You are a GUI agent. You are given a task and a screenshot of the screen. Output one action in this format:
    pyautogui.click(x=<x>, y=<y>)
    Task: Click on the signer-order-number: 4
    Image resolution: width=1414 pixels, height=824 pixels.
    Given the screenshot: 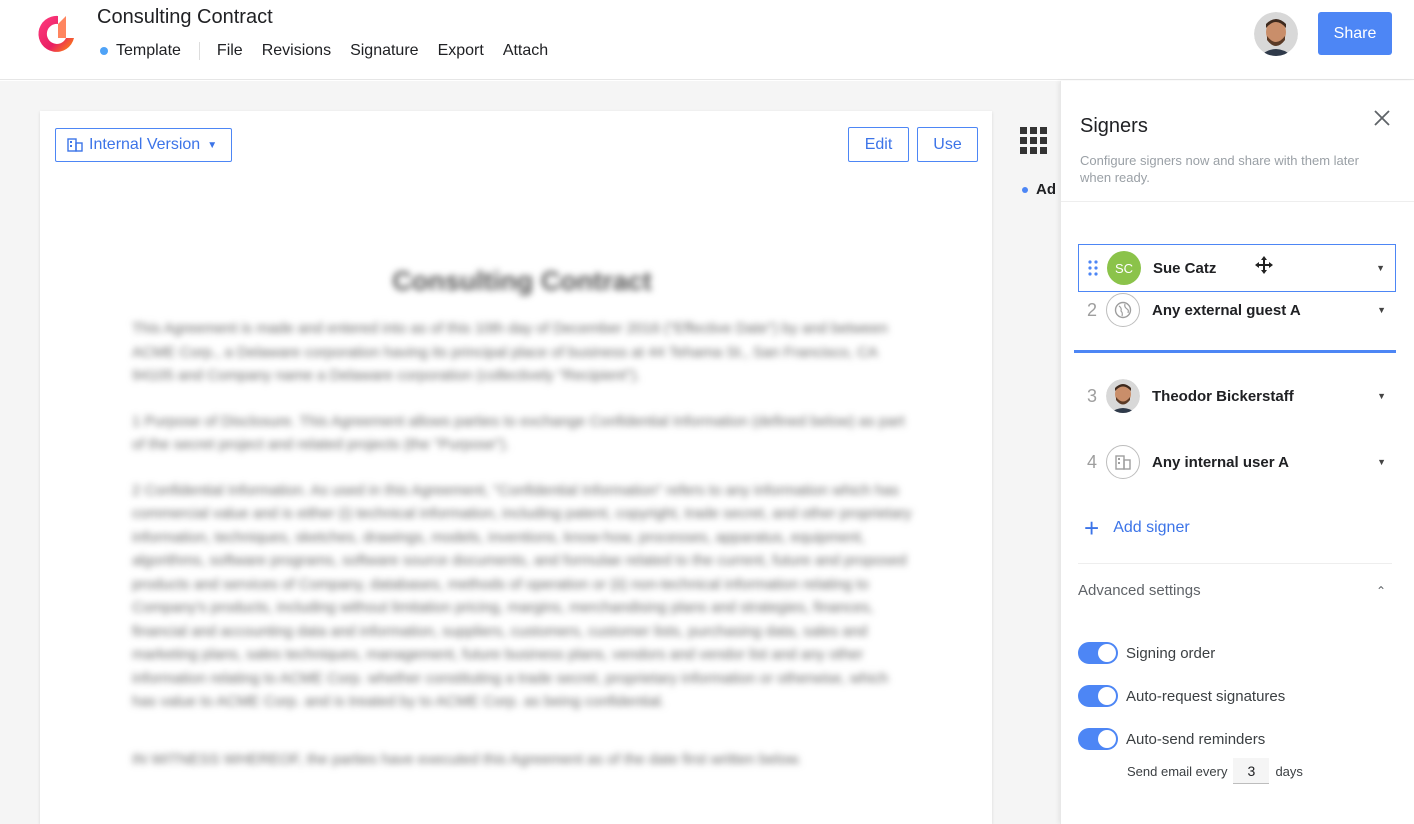 What is the action you would take?
    pyautogui.click(x=1091, y=461)
    